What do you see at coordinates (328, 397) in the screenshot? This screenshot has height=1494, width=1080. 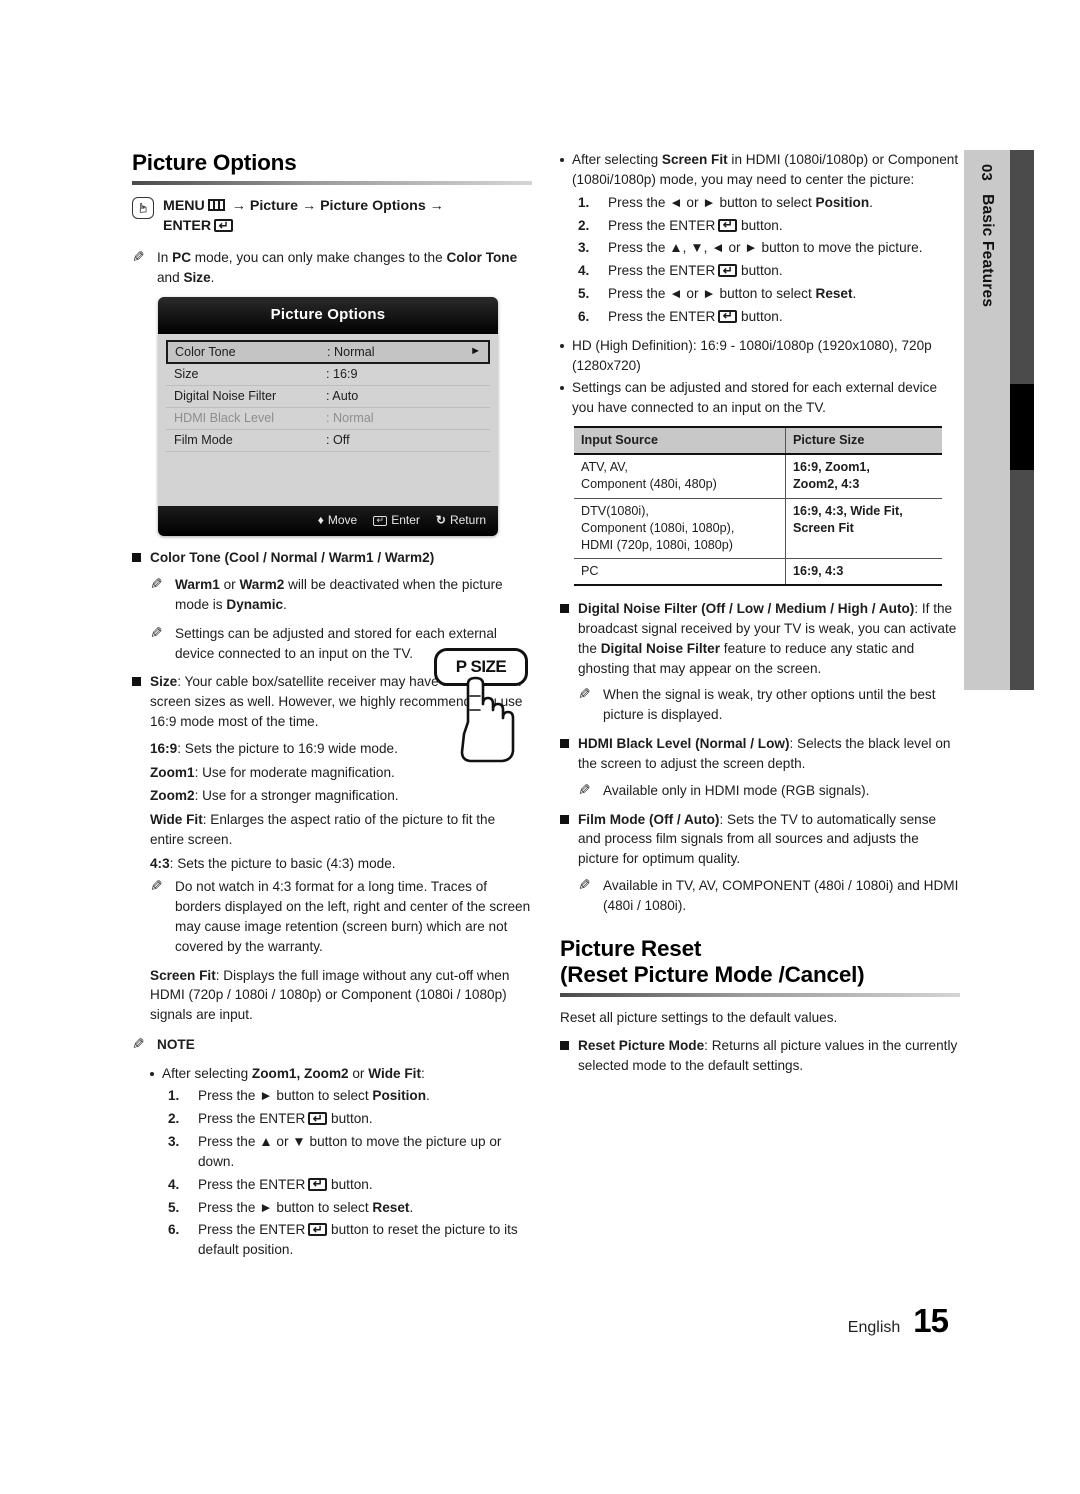 I see `osd-row: Digital Noise Filter : Auto` at bounding box center [328, 397].